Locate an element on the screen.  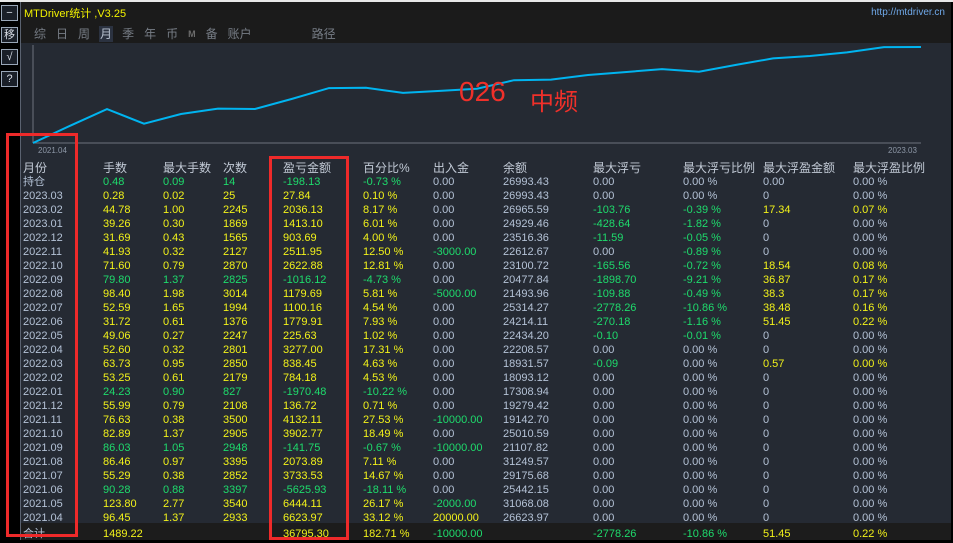
cell-余额: 26623.97 is located at coordinates (526, 518).